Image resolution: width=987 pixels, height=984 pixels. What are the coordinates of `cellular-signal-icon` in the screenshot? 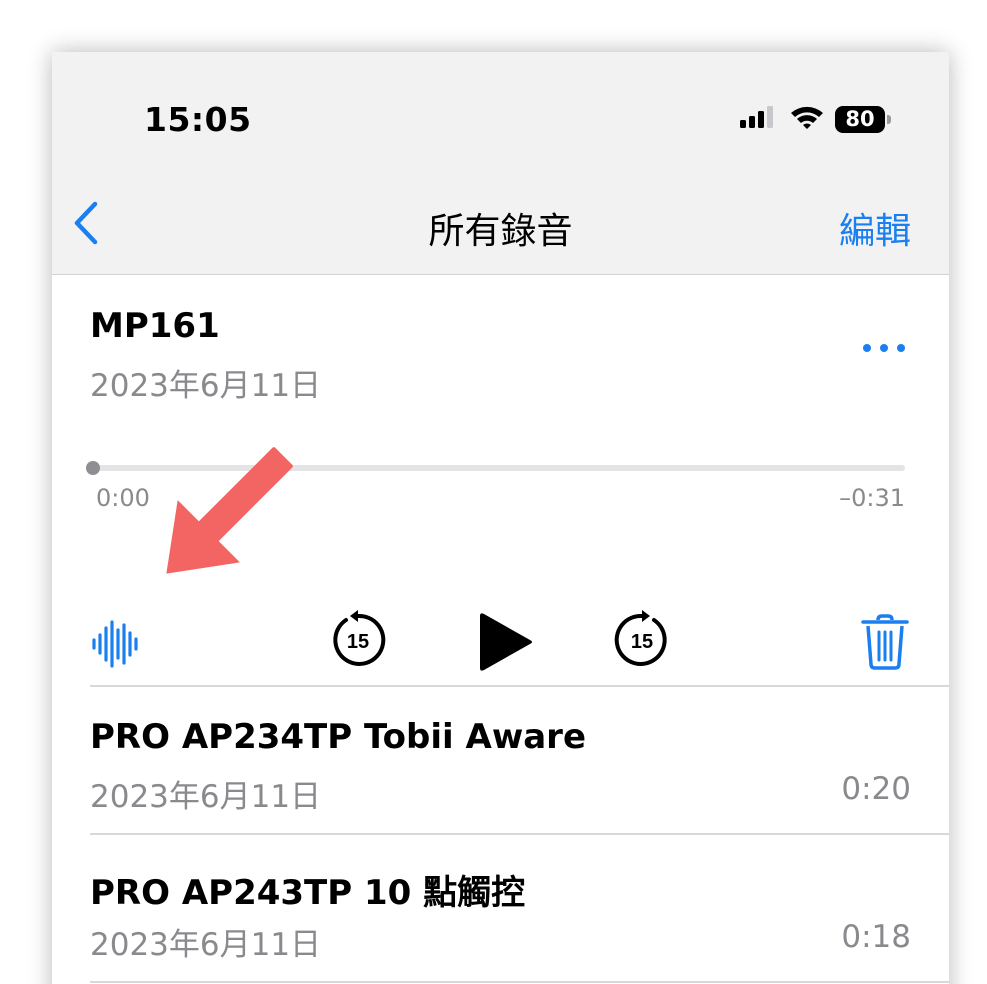 It's located at (759, 119).